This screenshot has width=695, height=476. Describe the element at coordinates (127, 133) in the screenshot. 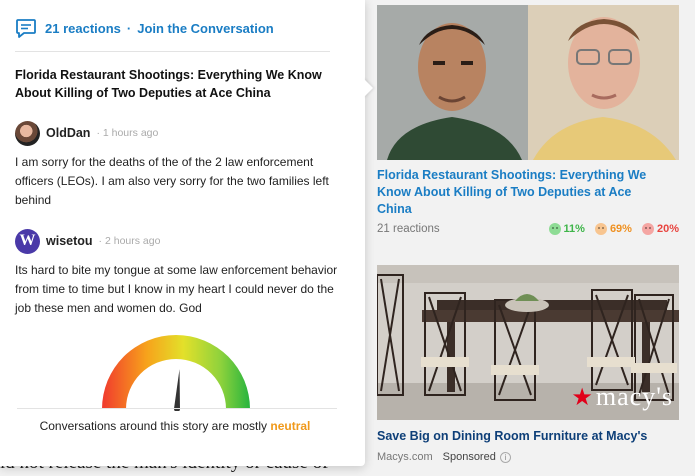

I see `comment-timestamp: · 1 hours ago` at that location.